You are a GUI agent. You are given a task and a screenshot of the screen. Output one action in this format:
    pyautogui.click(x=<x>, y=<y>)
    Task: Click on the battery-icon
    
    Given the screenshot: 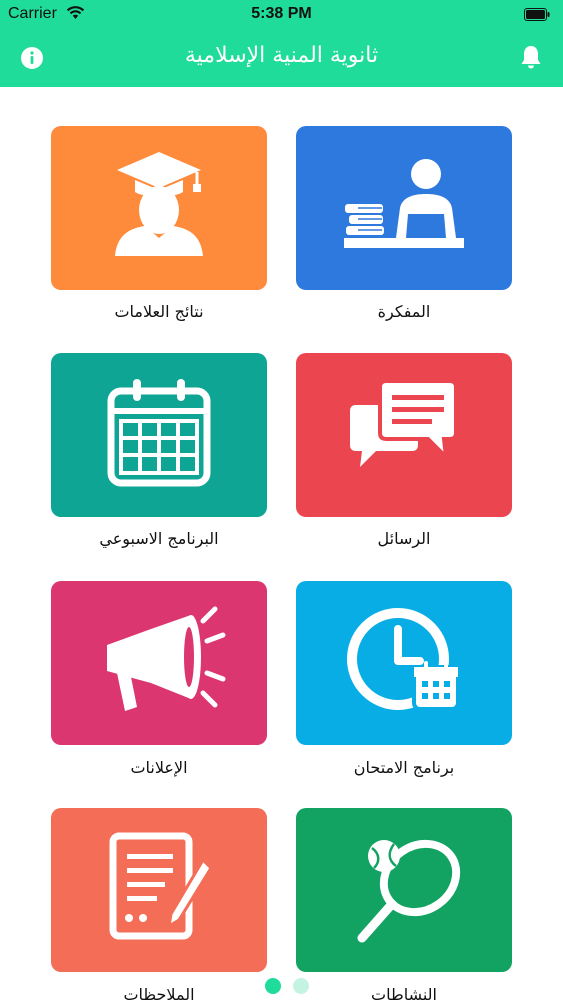 What is the action you would take?
    pyautogui.click(x=537, y=14)
    